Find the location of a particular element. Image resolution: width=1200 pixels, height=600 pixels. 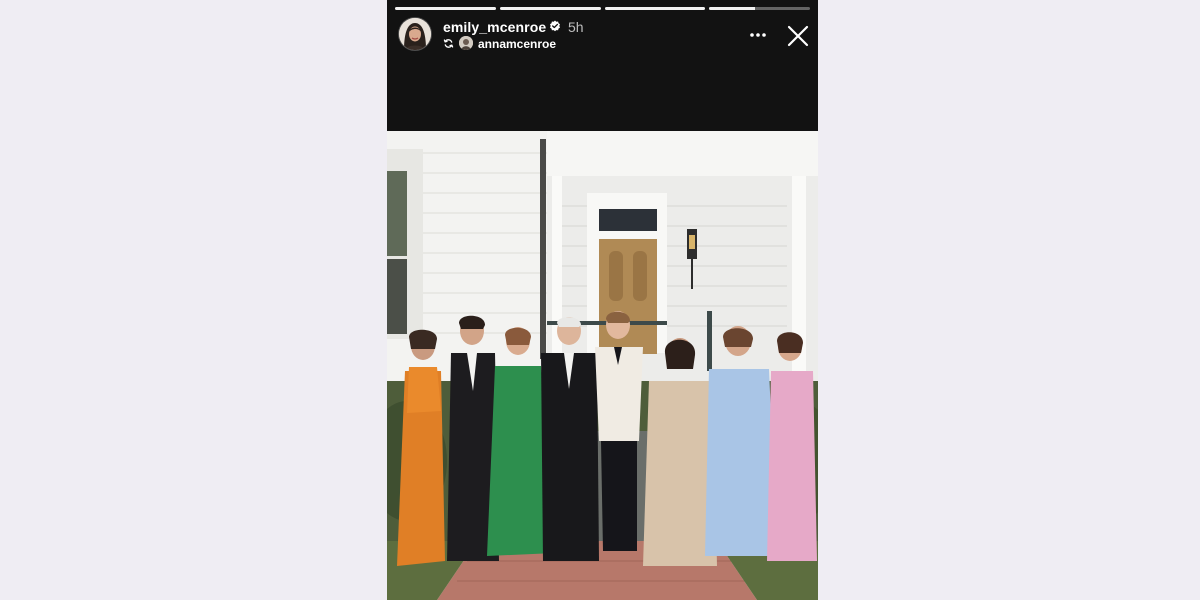

reshared-from-username: annamcenroe is located at coordinates (517, 44).